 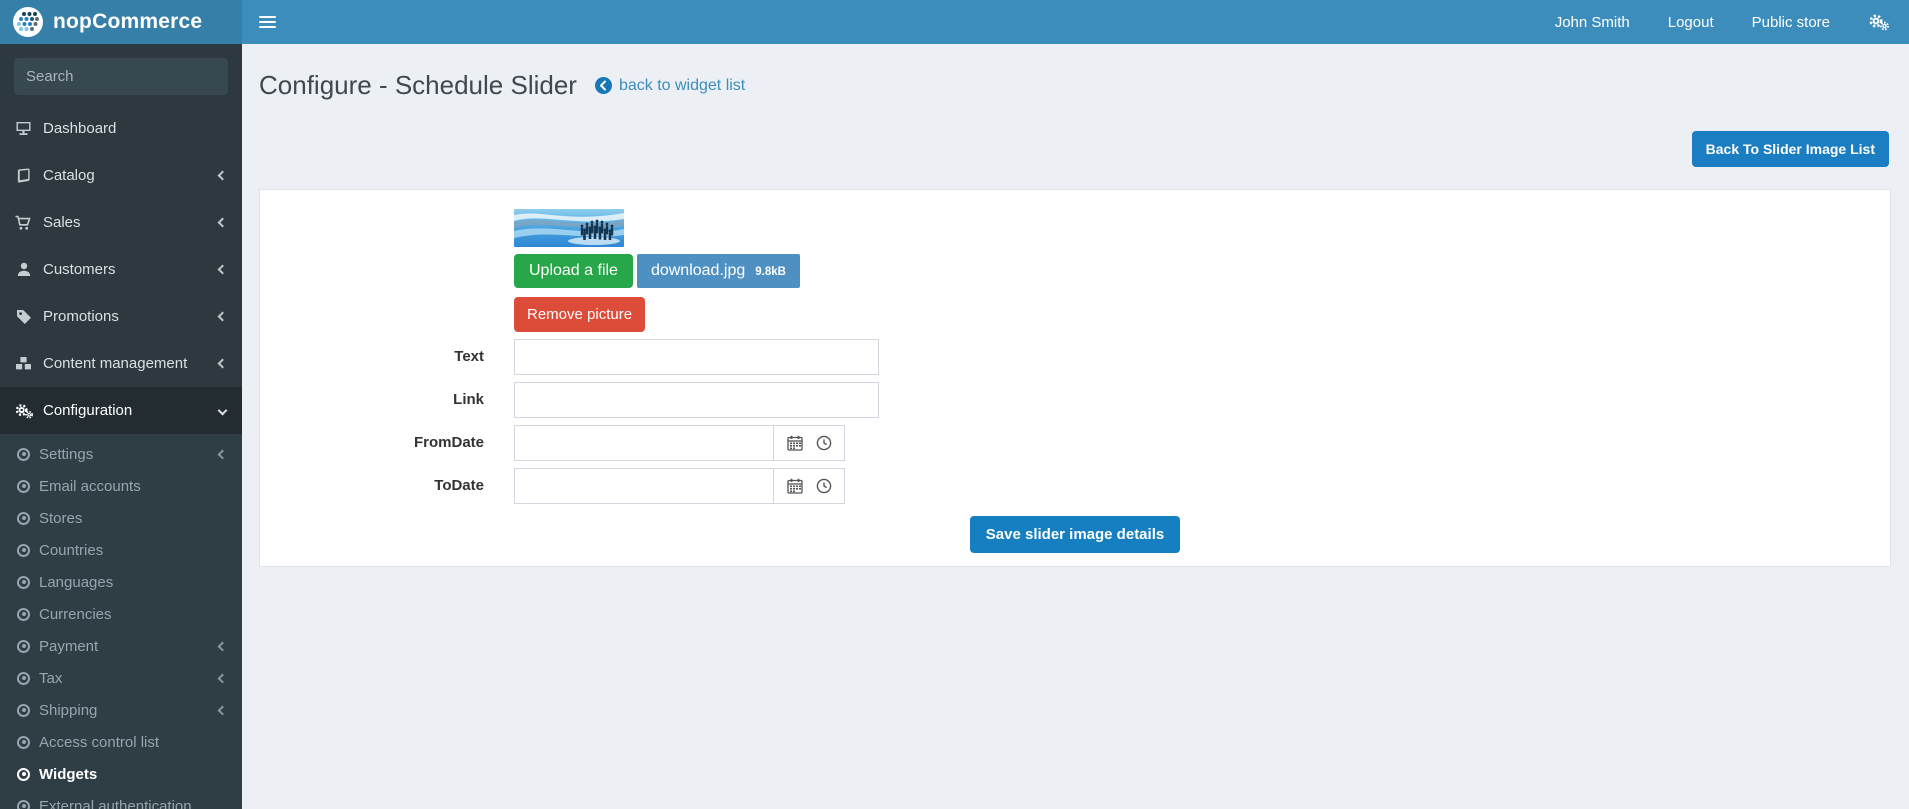 What do you see at coordinates (809, 443) in the screenshot?
I see `fromdate-picker-addon` at bounding box center [809, 443].